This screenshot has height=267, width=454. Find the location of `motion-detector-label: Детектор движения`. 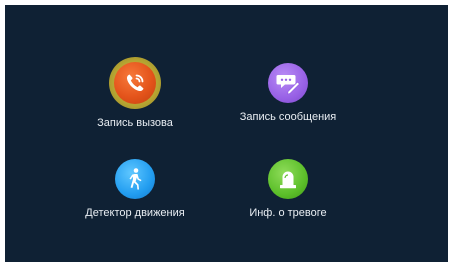

motion-detector-label: Детектор движения is located at coordinates (135, 213).